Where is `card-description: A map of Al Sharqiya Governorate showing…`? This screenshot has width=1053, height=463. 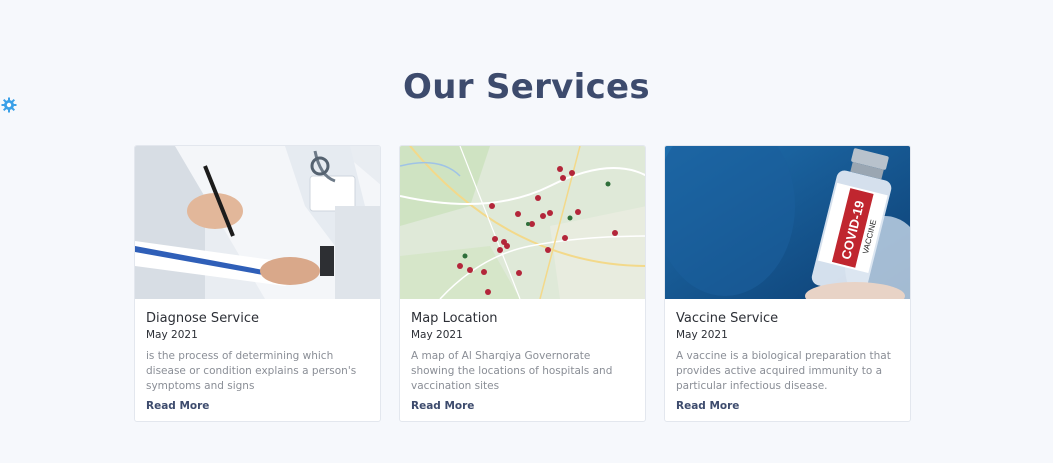
card-description: A map of Al Sharqiya Governorate showing… is located at coordinates (512, 371).